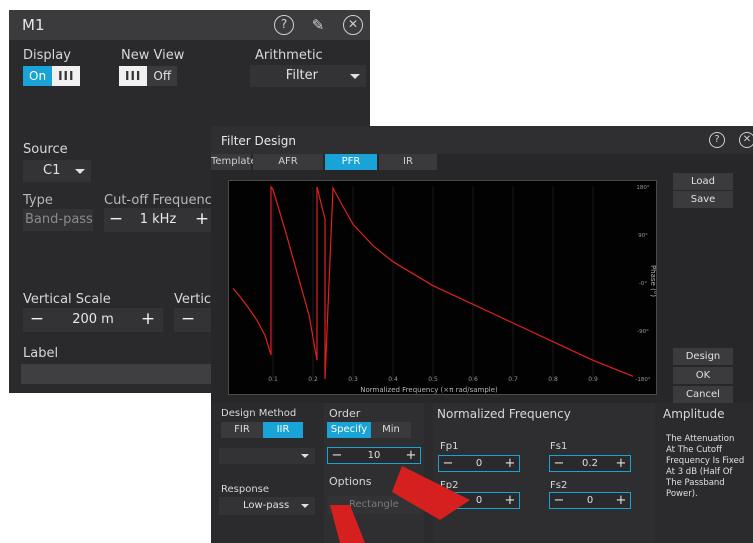 Image resolution: width=753 pixels, height=543 pixels. Describe the element at coordinates (448, 500) in the screenshot. I see `fp2-minus-button: −` at that location.